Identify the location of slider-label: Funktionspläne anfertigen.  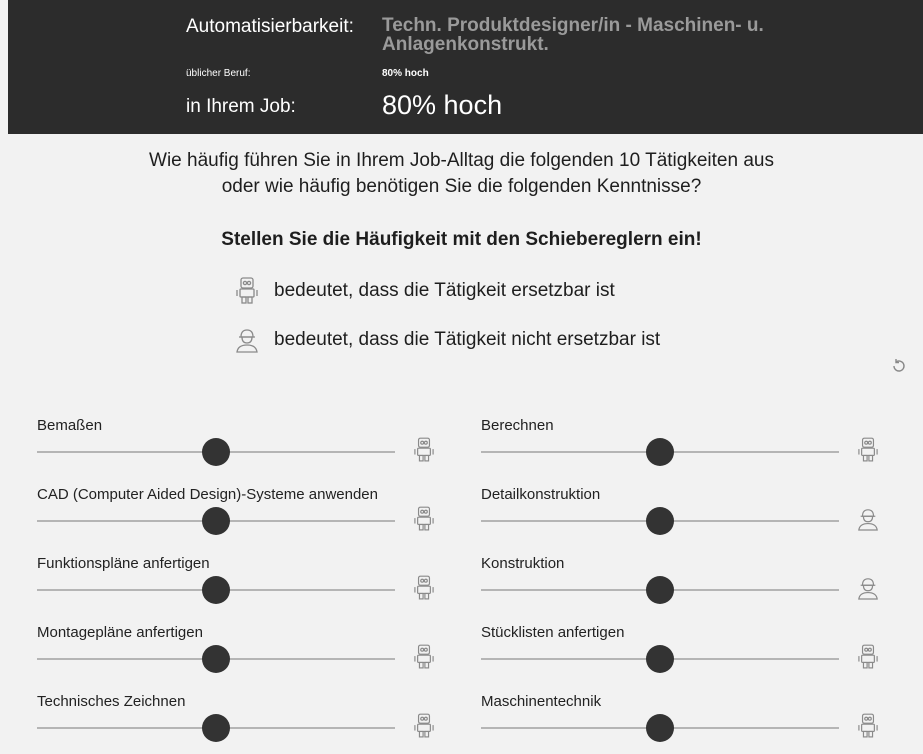
(123, 563).